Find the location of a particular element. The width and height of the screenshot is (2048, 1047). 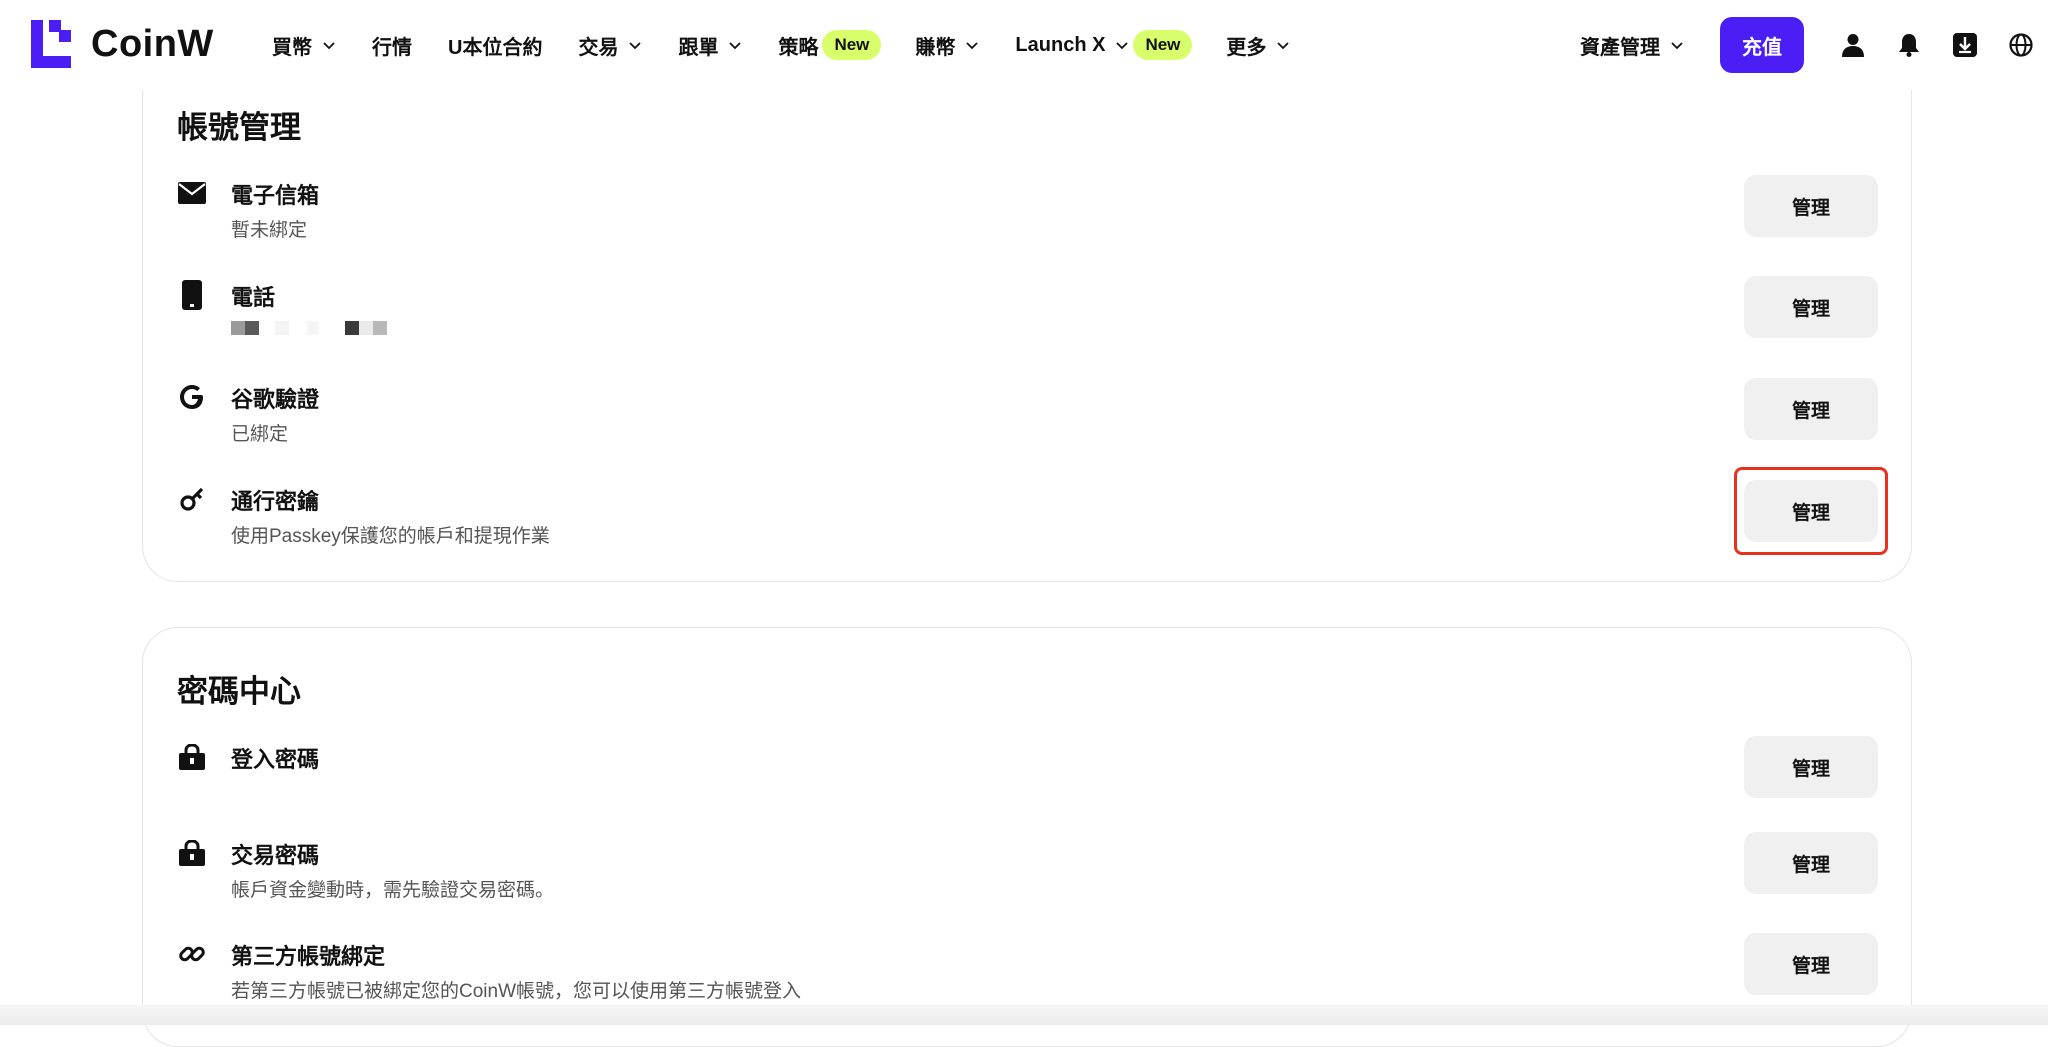

section-title: 密碼中心 is located at coordinates (239, 691).